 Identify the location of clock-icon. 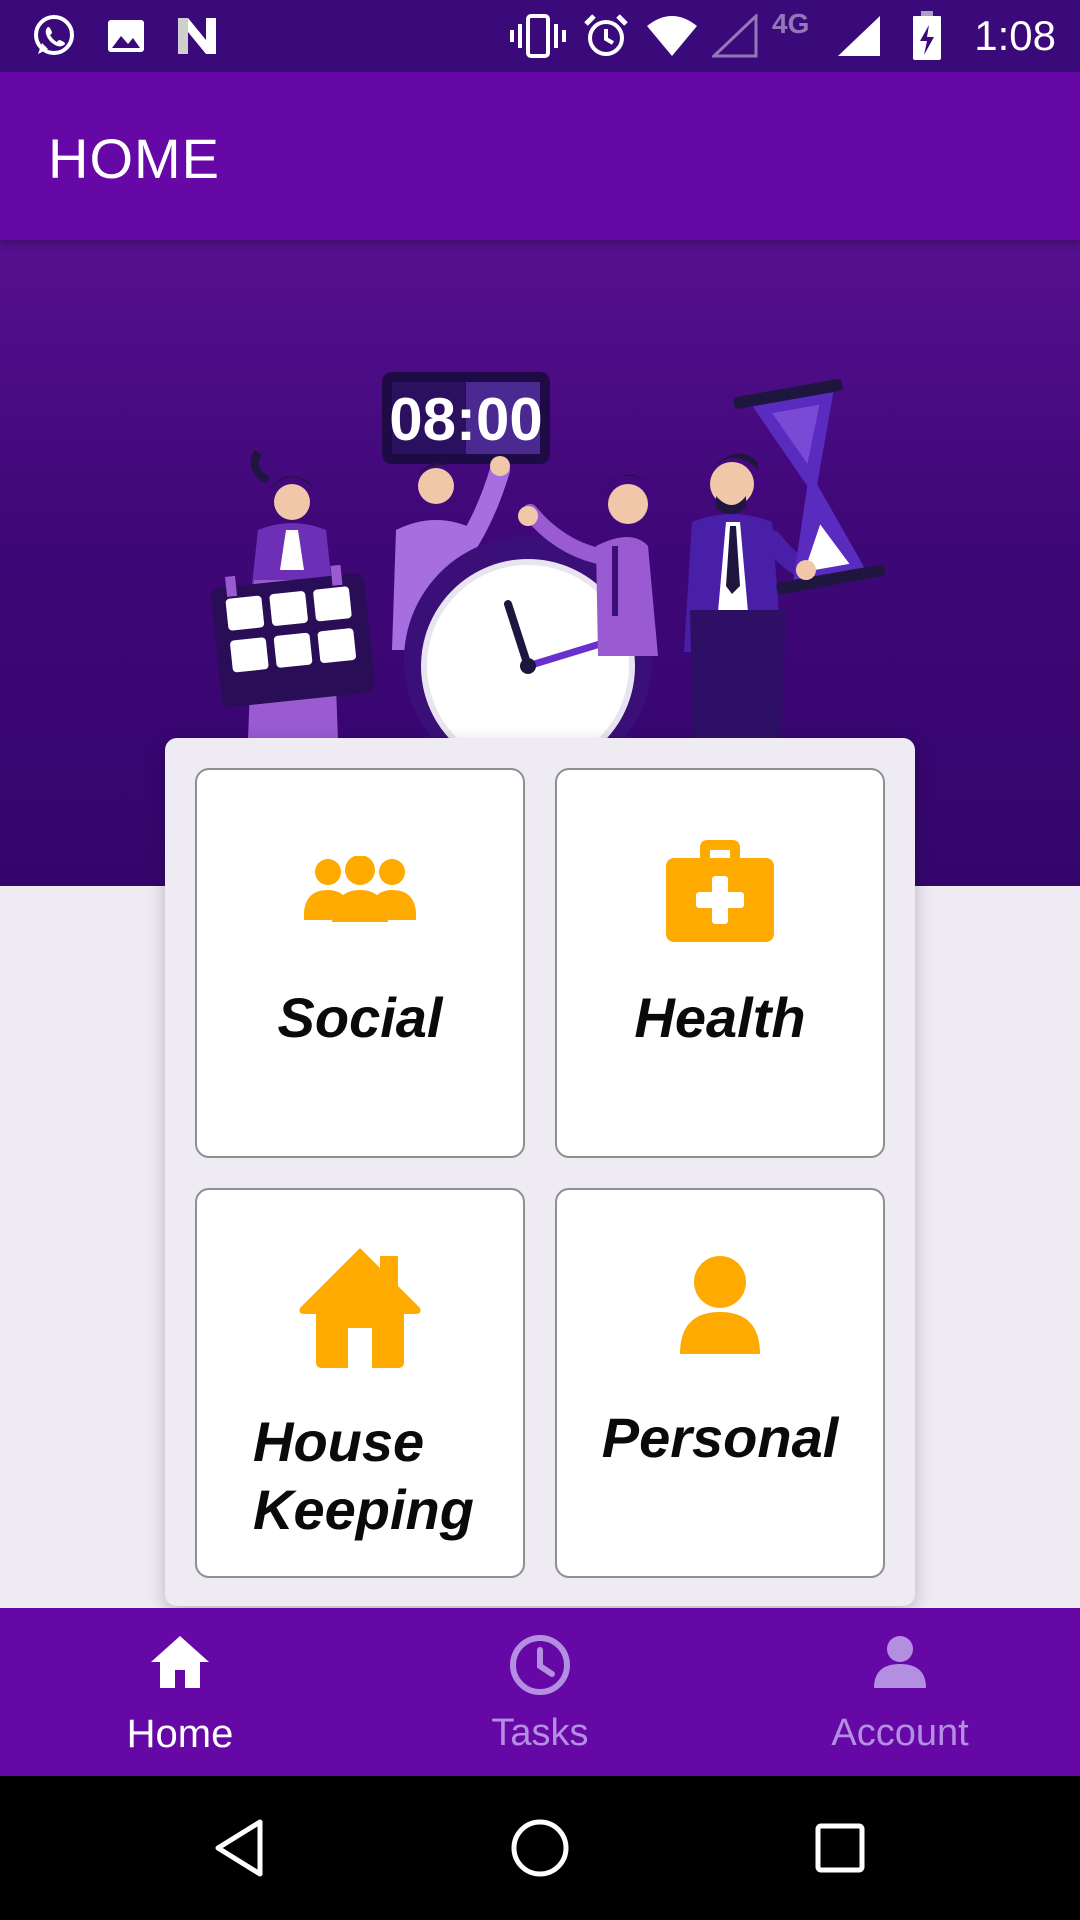
(540, 1665).